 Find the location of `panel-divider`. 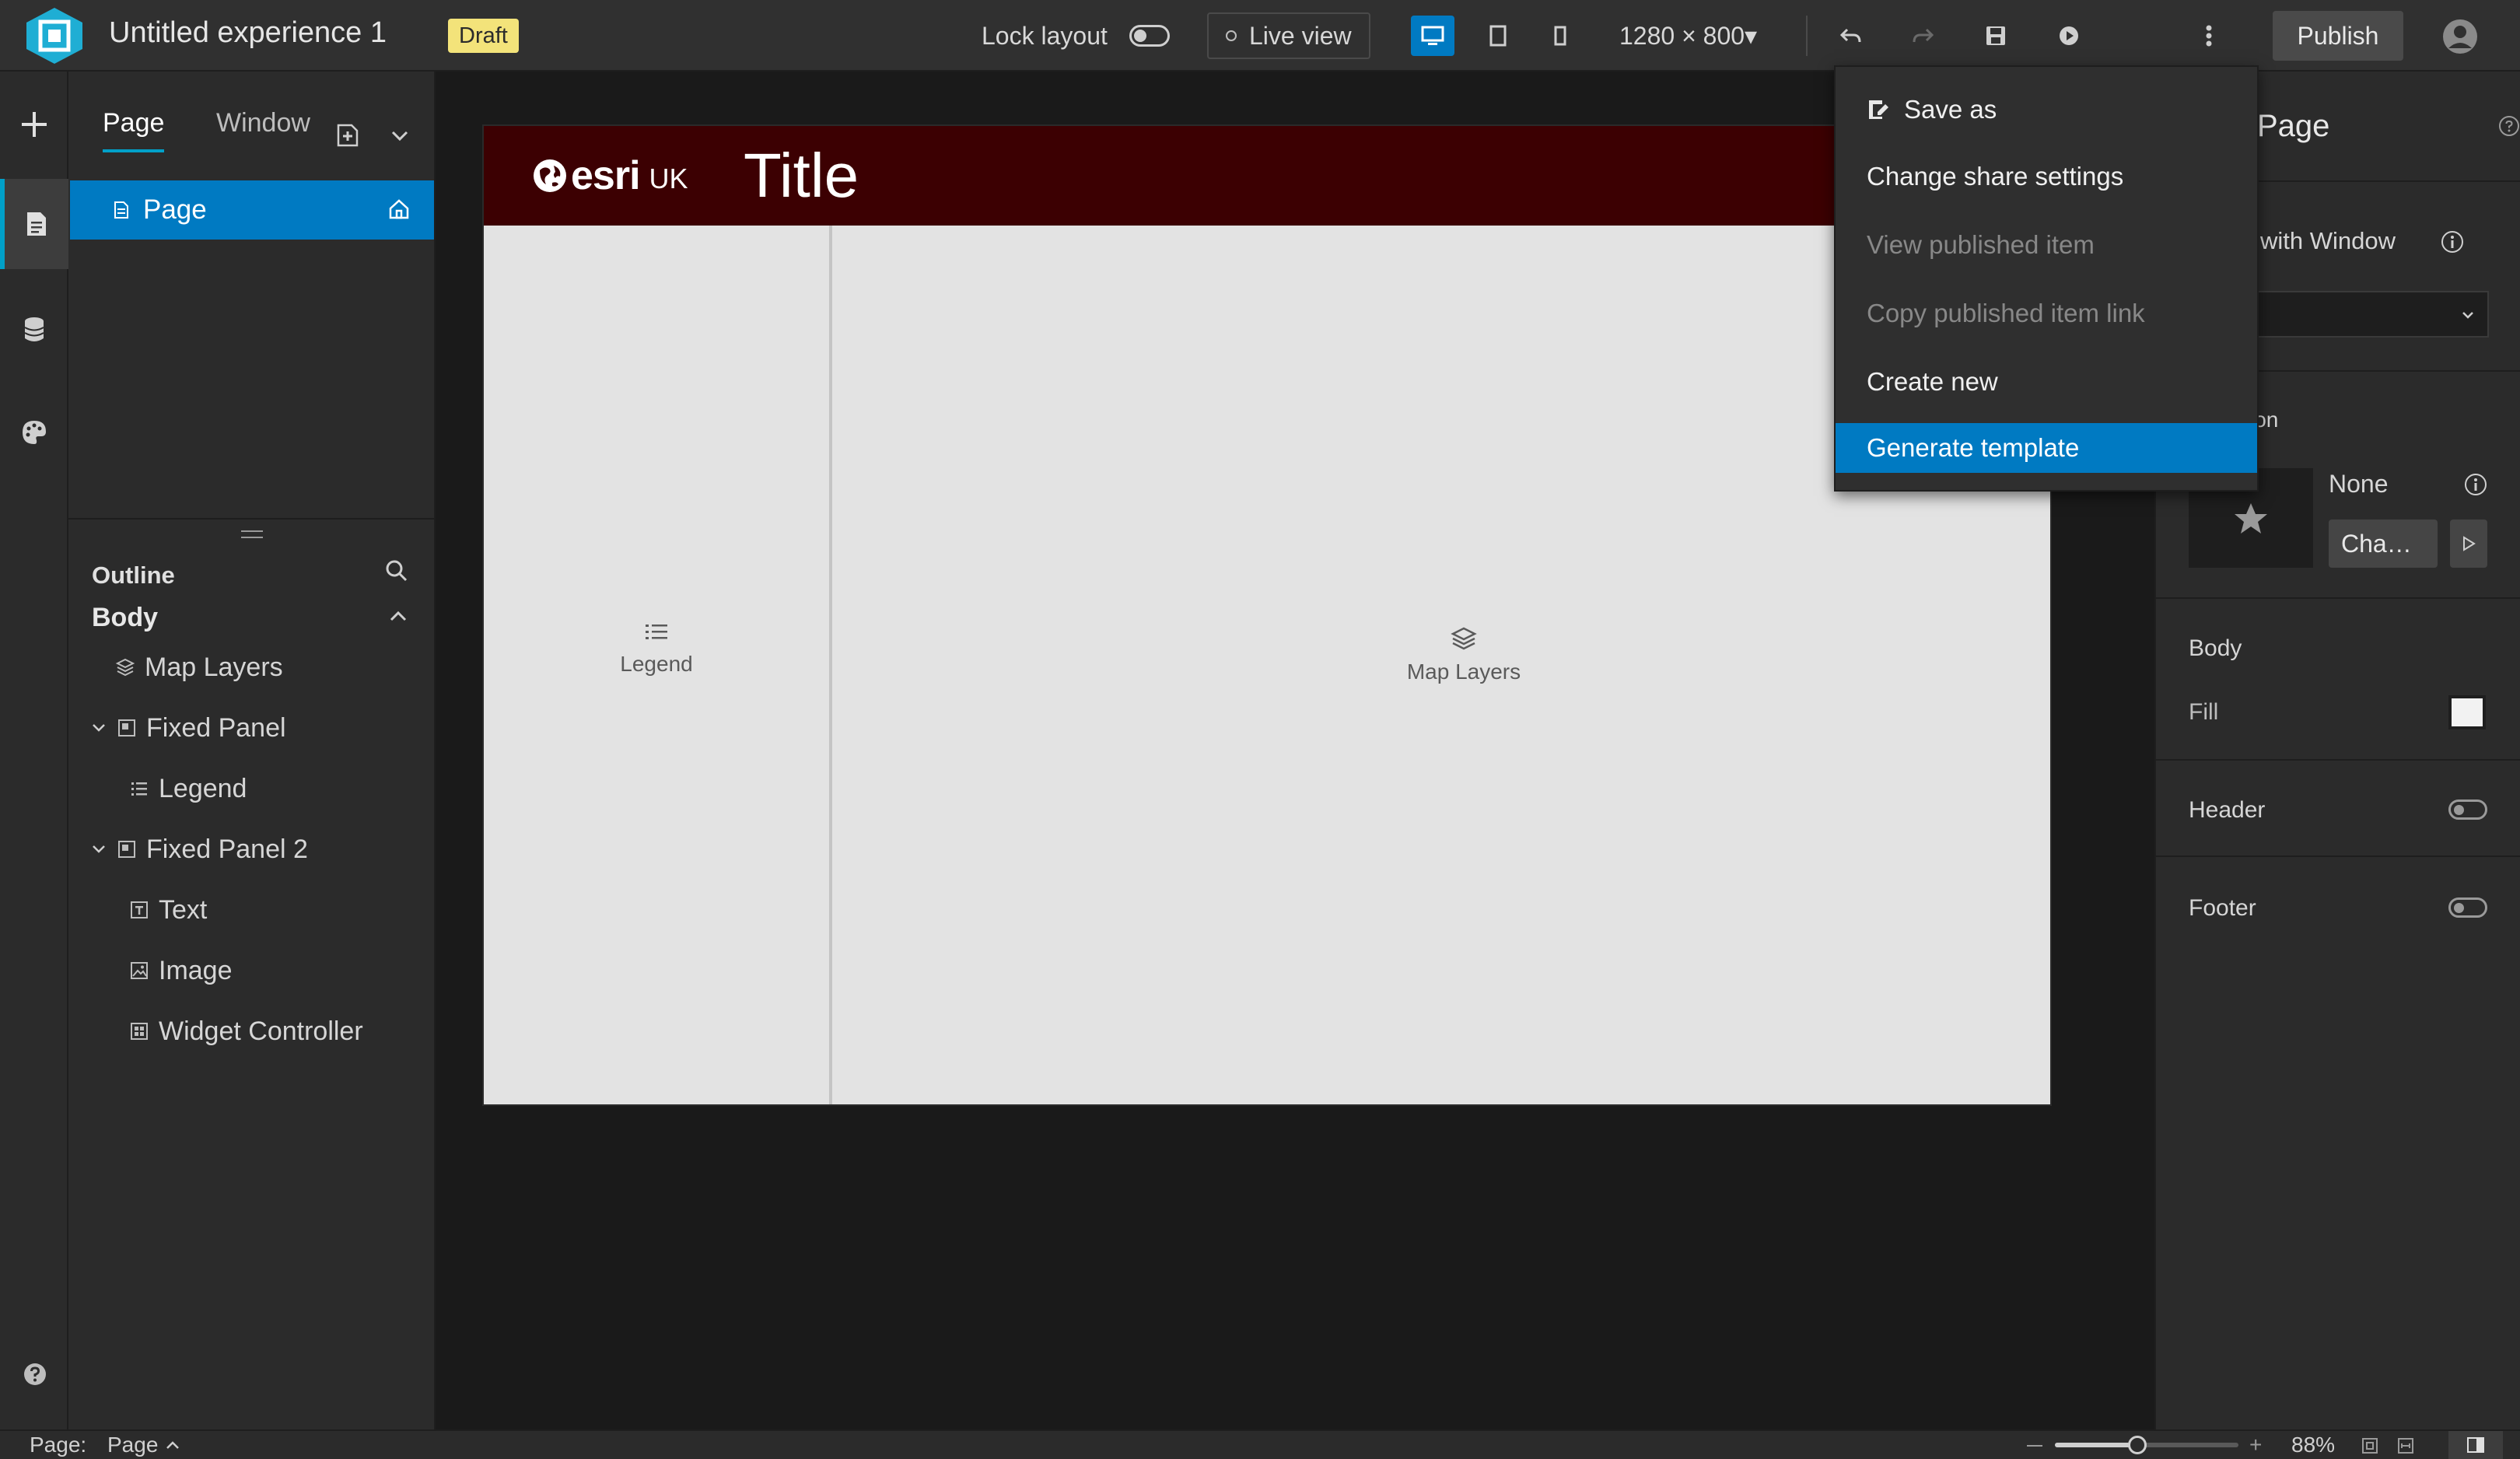

panel-divider is located at coordinates (251, 519).